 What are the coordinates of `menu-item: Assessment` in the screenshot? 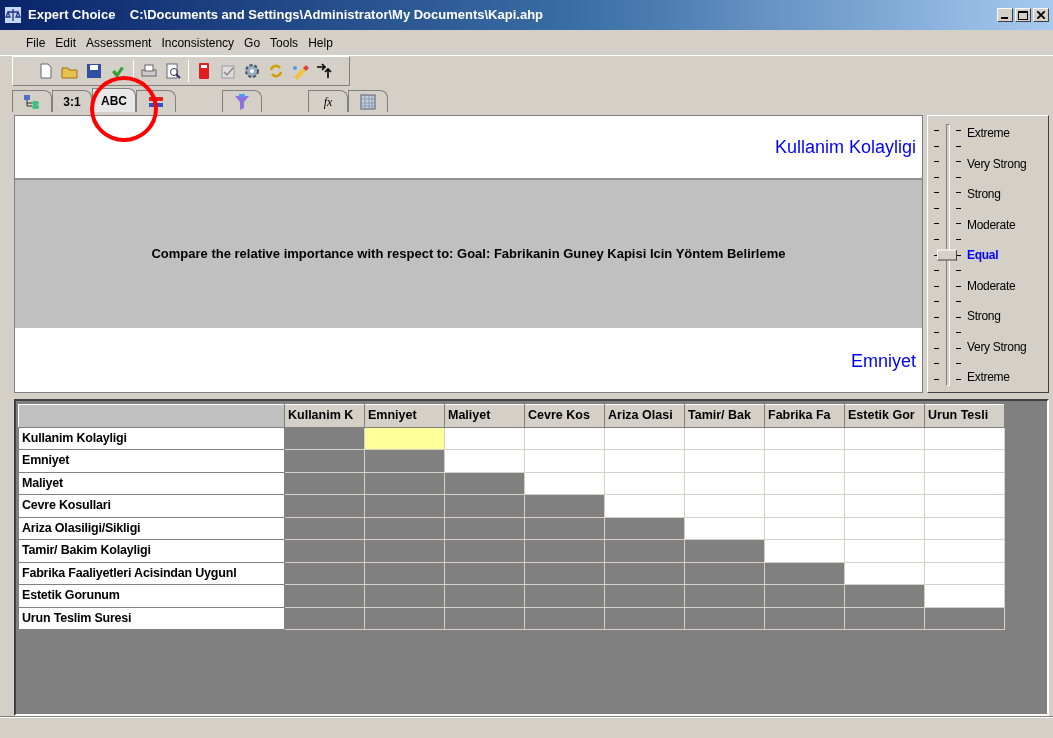 It's located at (119, 42).